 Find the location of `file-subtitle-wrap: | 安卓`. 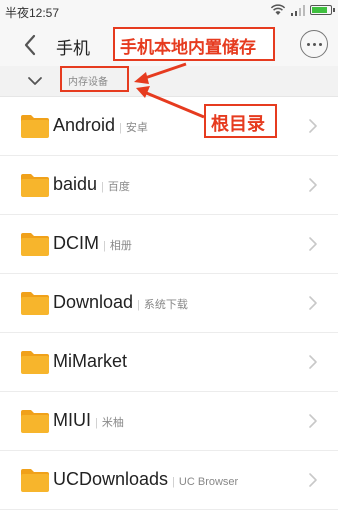

file-subtitle-wrap: | 安卓 is located at coordinates (133, 128).